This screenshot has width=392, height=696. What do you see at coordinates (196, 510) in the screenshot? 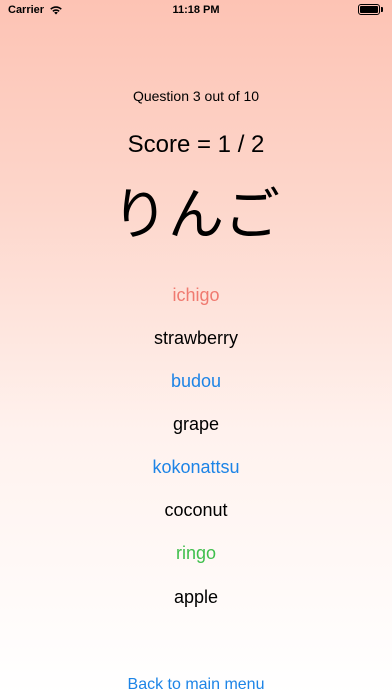
I see `option-meaning: coconut` at bounding box center [196, 510].